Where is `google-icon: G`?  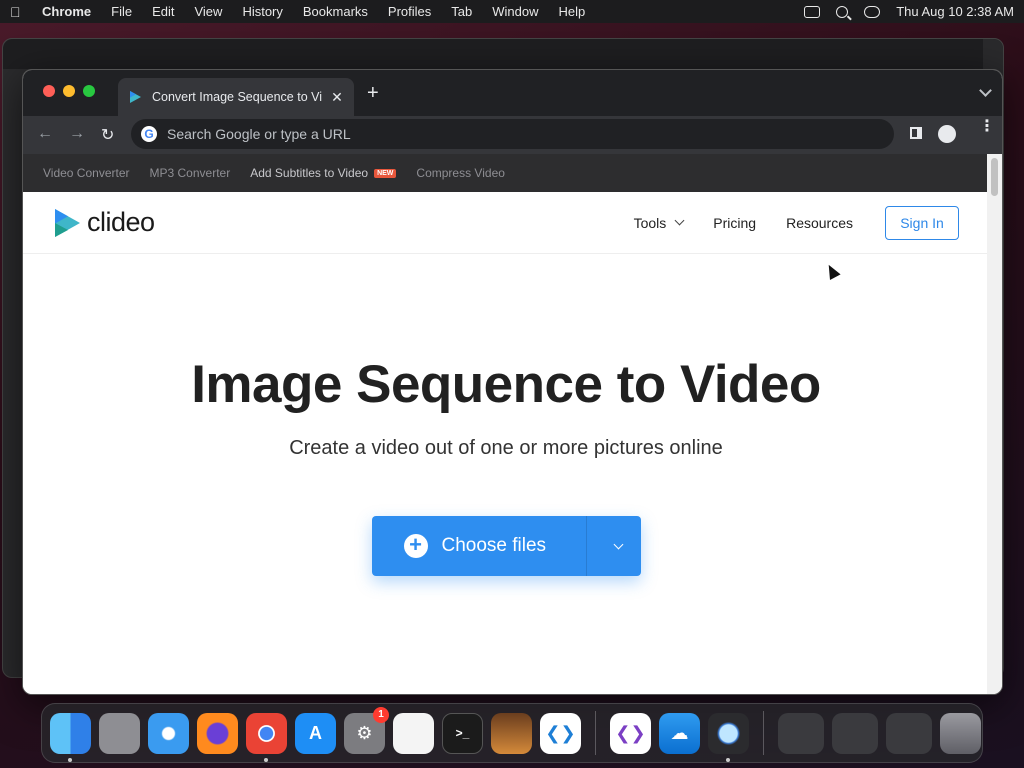
google-icon: G is located at coordinates (149, 134).